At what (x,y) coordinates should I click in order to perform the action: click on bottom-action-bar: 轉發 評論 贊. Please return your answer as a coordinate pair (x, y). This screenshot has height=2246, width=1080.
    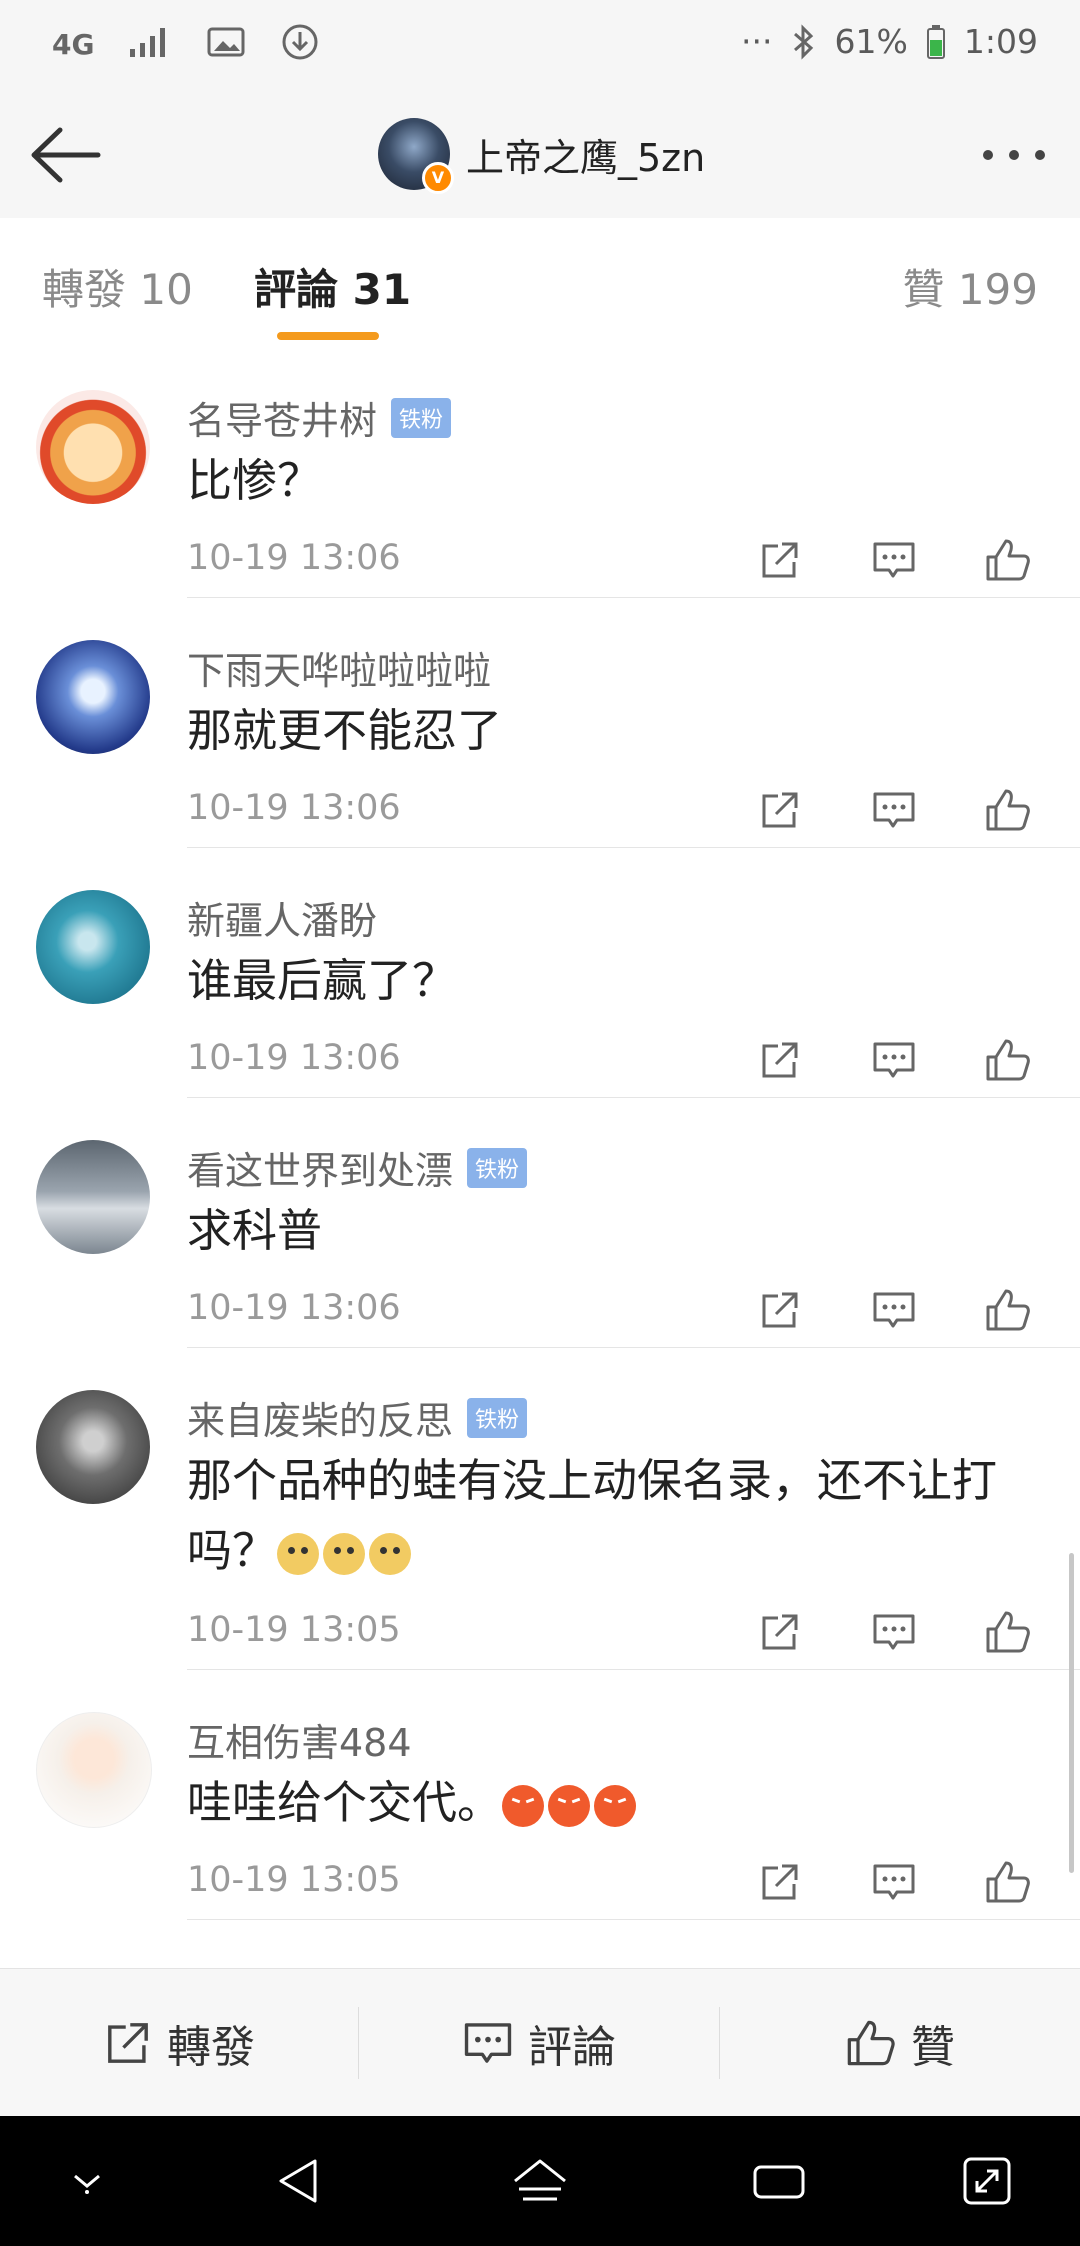
    Looking at the image, I should click on (540, 2042).